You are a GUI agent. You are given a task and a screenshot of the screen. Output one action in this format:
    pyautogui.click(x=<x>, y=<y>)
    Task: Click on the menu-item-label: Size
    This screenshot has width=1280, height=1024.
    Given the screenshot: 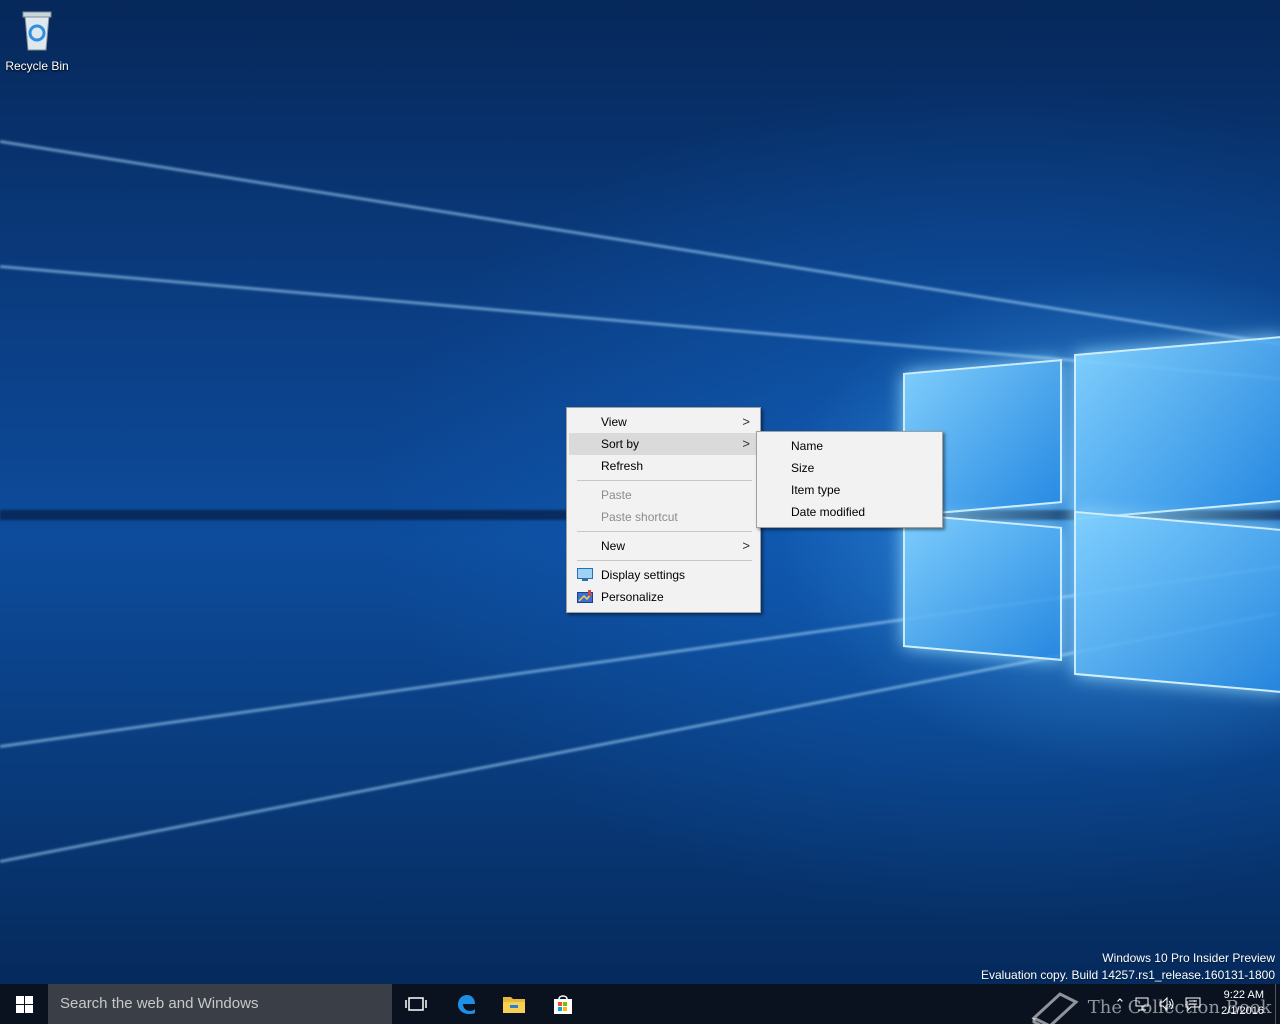 What is the action you would take?
    pyautogui.click(x=803, y=468)
    